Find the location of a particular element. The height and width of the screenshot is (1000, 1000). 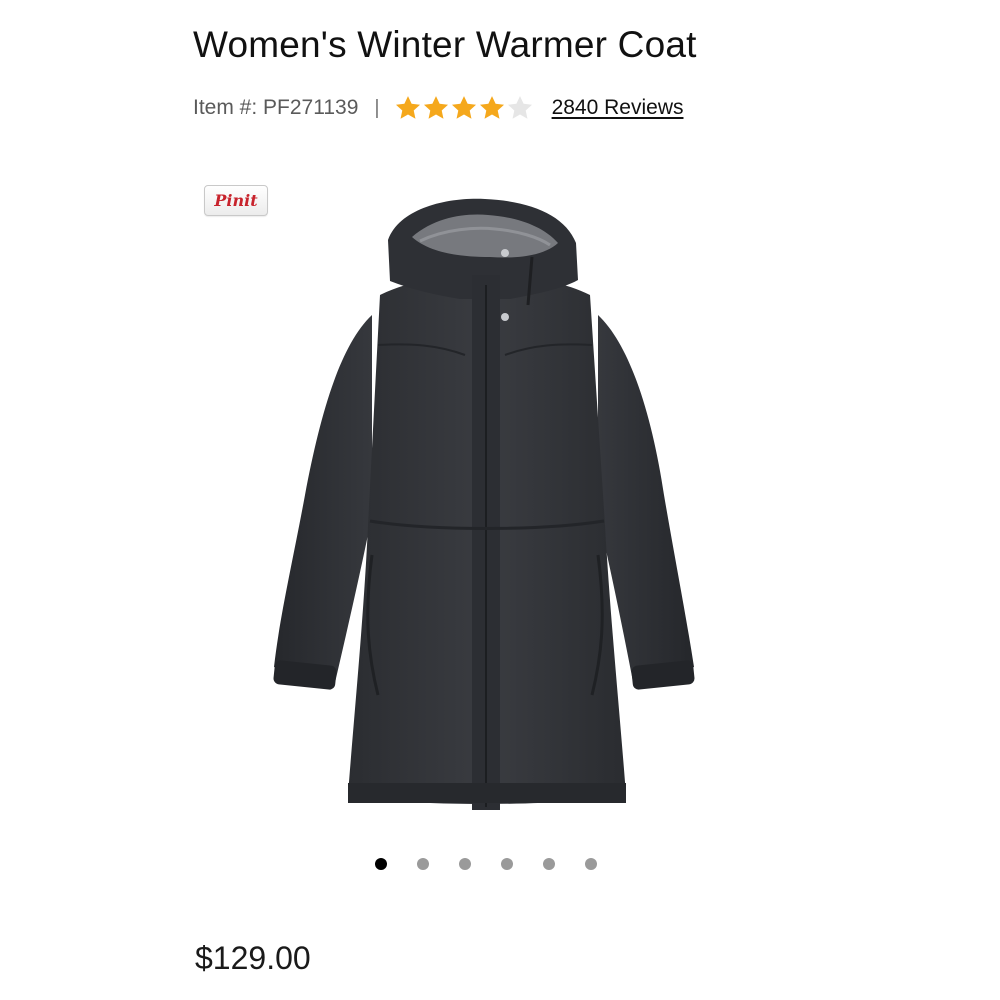

item-number: Item #: PF271139 is located at coordinates (276, 107).